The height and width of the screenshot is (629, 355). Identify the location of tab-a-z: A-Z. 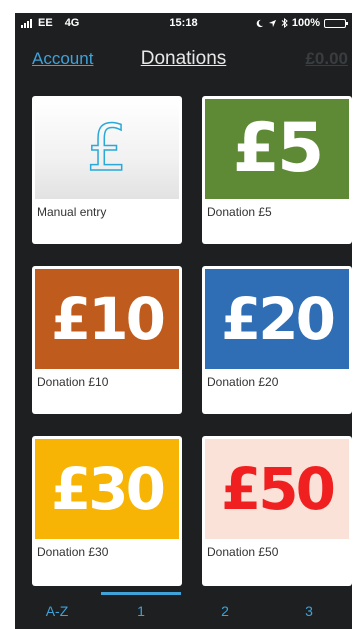
(57, 611).